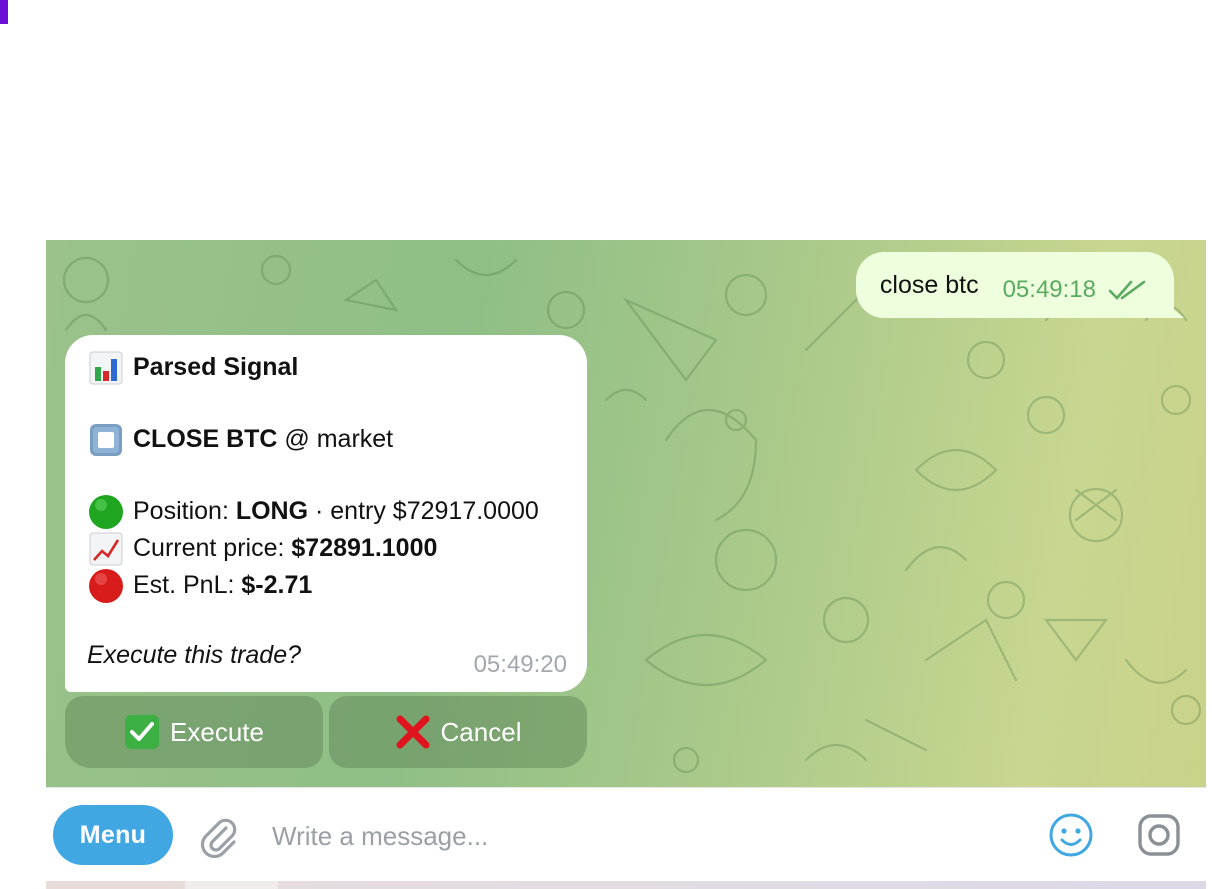  What do you see at coordinates (364, 548) in the screenshot?
I see `price-value: $72891.1000` at bounding box center [364, 548].